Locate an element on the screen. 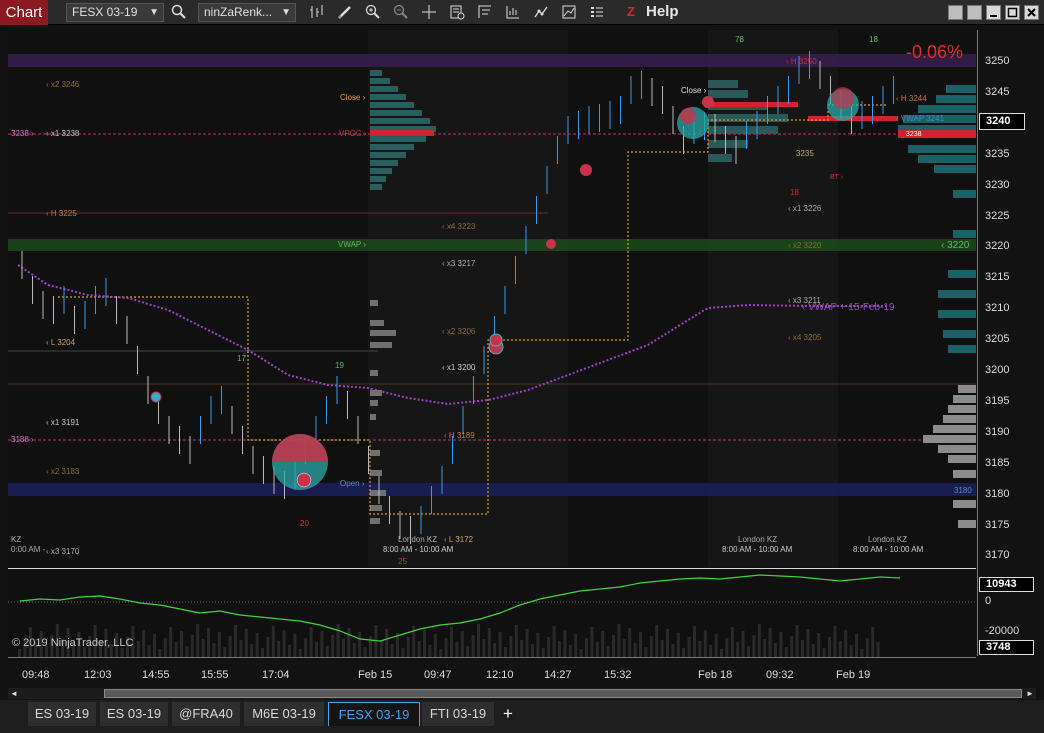 The width and height of the screenshot is (1044, 733). annotation: 8:00 AM - 10:00 AM is located at coordinates (757, 549).